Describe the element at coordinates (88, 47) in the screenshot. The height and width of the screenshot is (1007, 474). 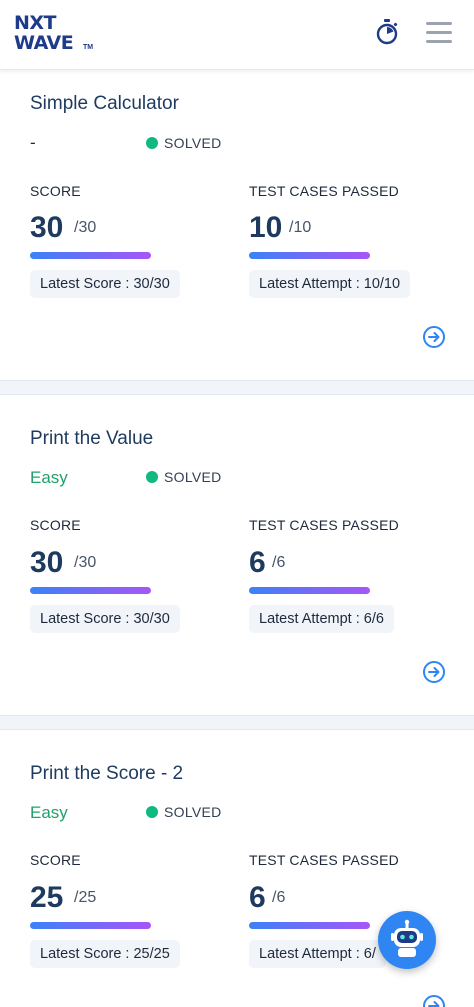
I see `logo-trademark: TM` at that location.